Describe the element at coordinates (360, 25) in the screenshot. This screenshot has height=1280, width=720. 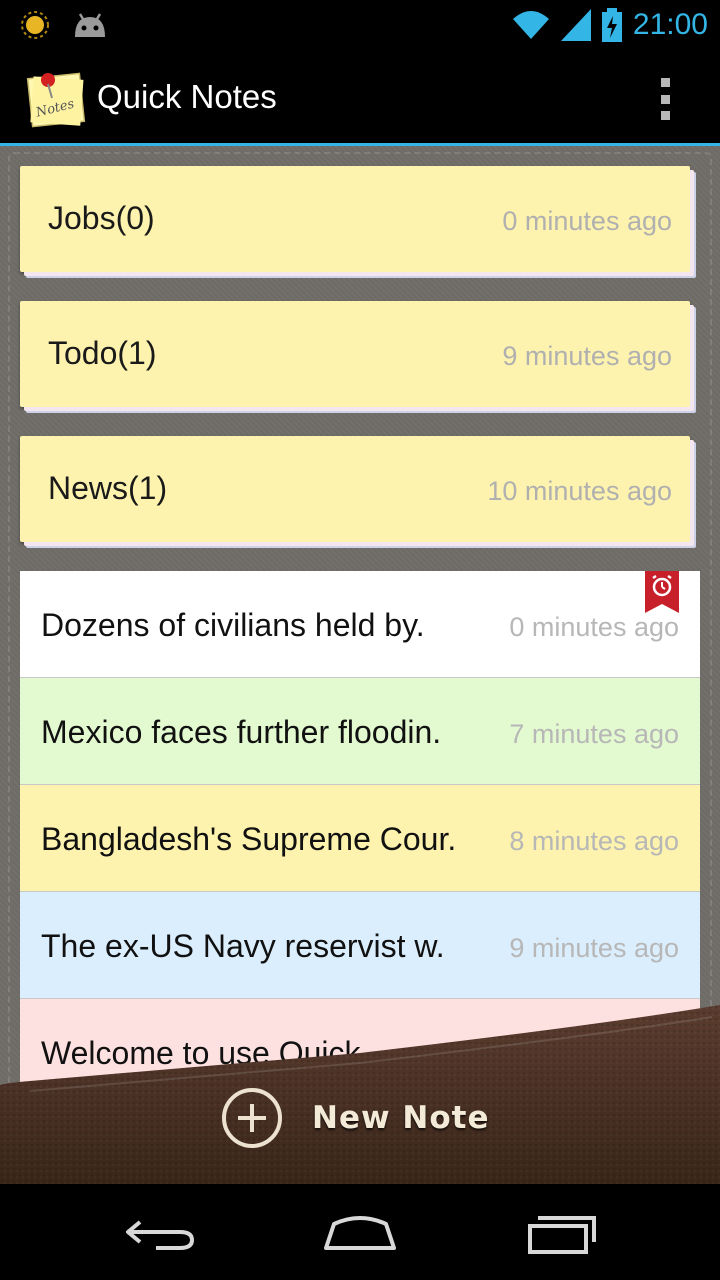
I see `status-bar: 21:00` at that location.